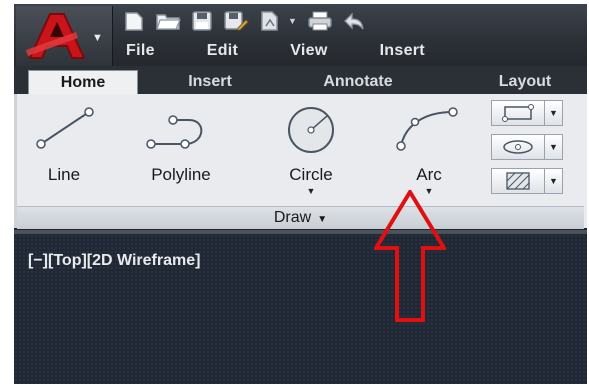  I want to click on line-label: Line, so click(64, 174).